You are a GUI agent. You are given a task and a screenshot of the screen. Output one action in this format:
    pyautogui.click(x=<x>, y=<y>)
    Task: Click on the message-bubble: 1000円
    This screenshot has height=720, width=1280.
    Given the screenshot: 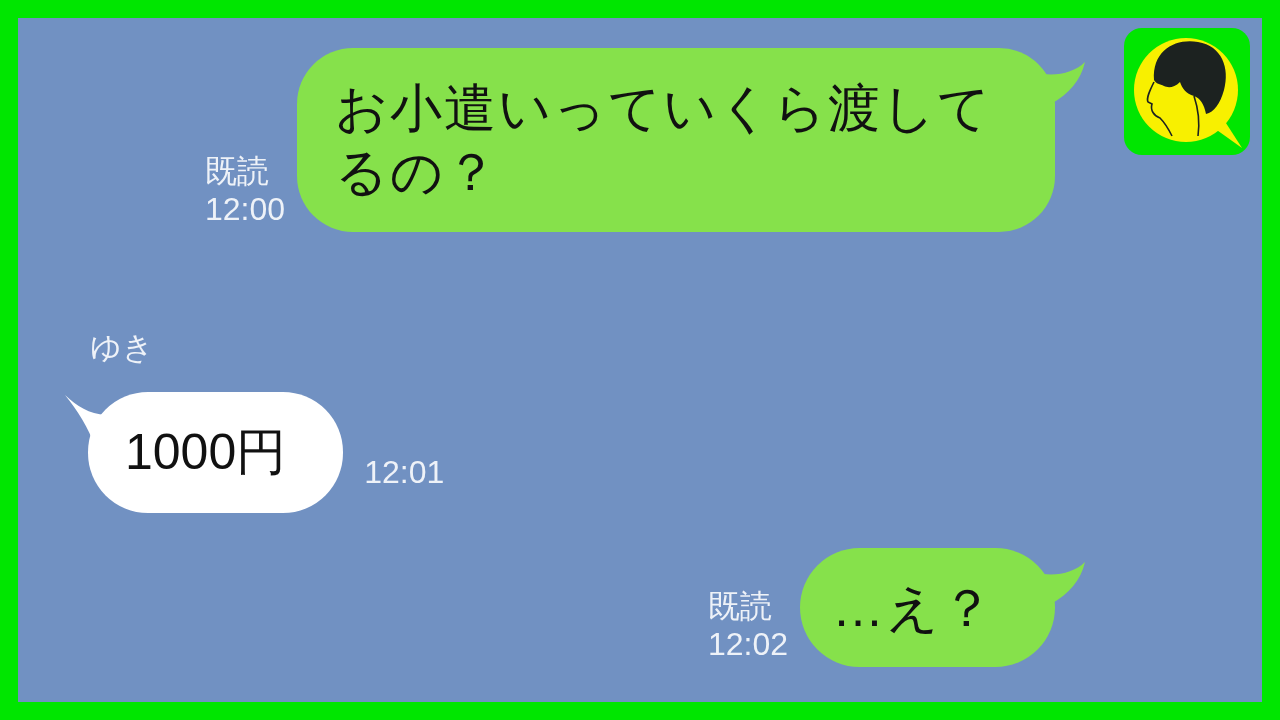 What is the action you would take?
    pyautogui.click(x=216, y=452)
    